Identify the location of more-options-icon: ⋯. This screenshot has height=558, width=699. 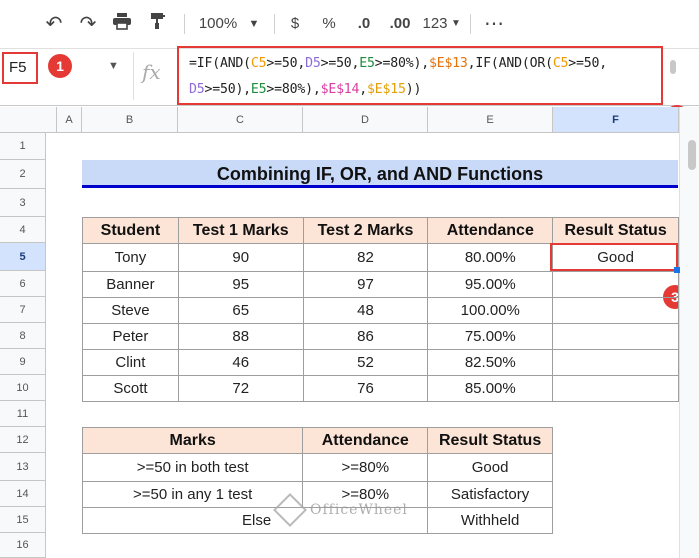
(494, 24).